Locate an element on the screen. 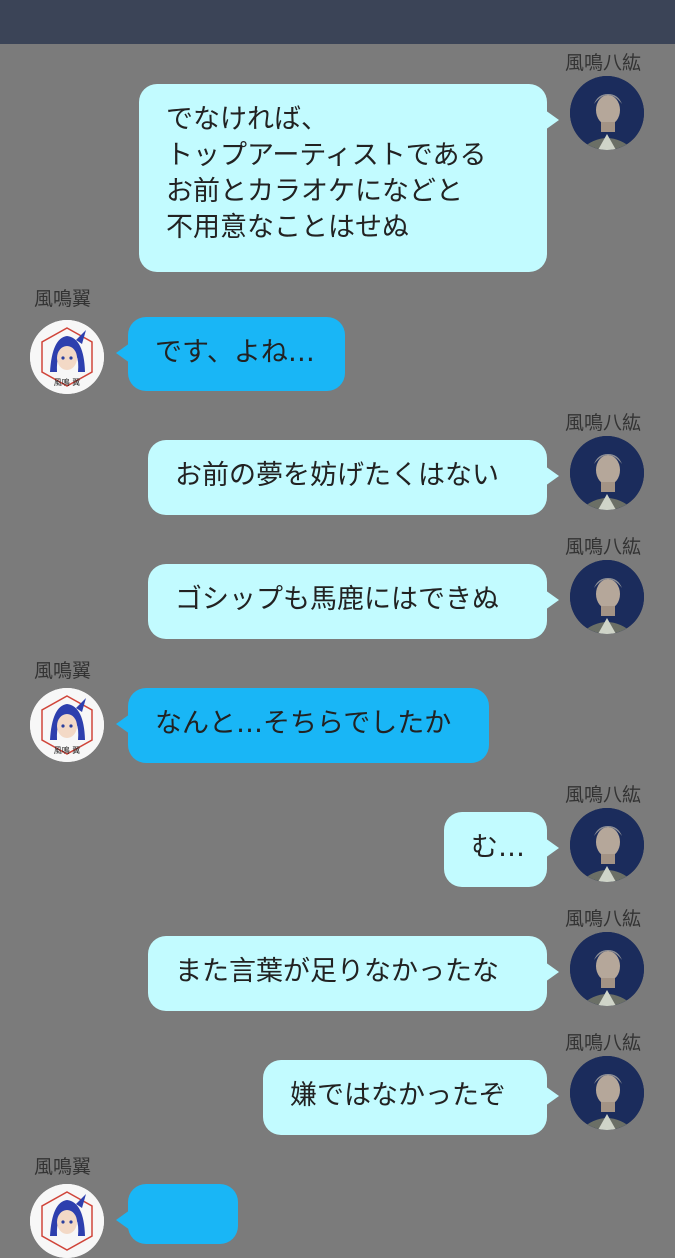 The width and height of the screenshot is (675, 1258). message-bubble is located at coordinates (177, 1214).